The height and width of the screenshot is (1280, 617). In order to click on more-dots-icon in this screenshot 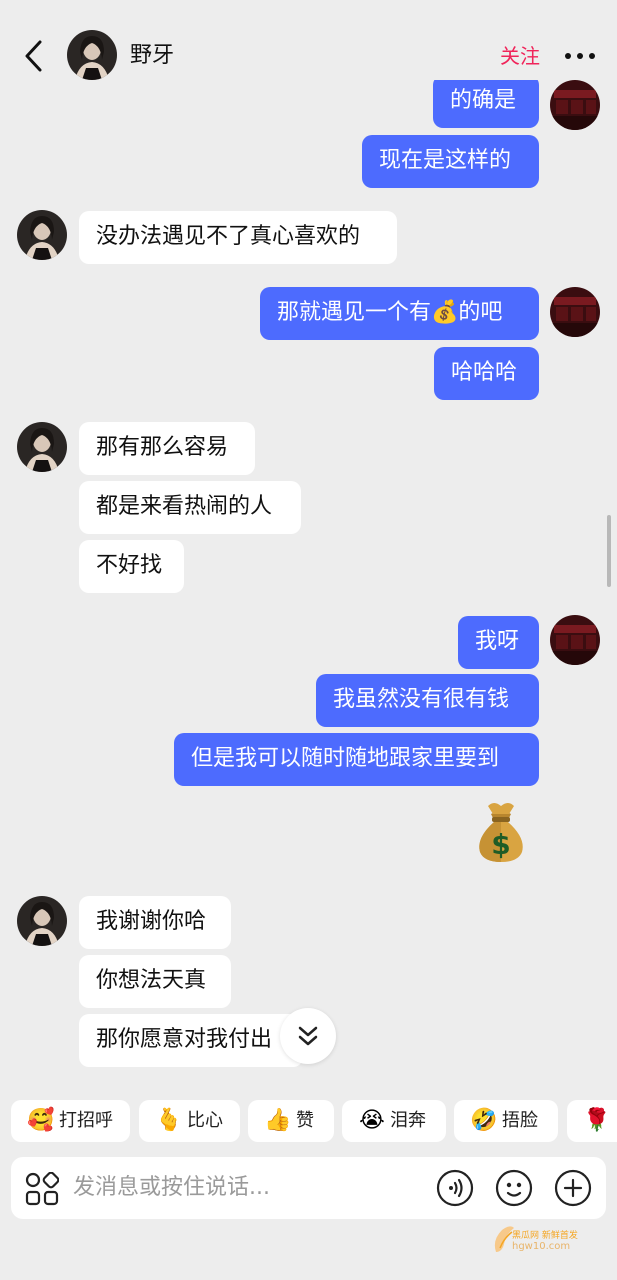, I will do `click(580, 56)`.